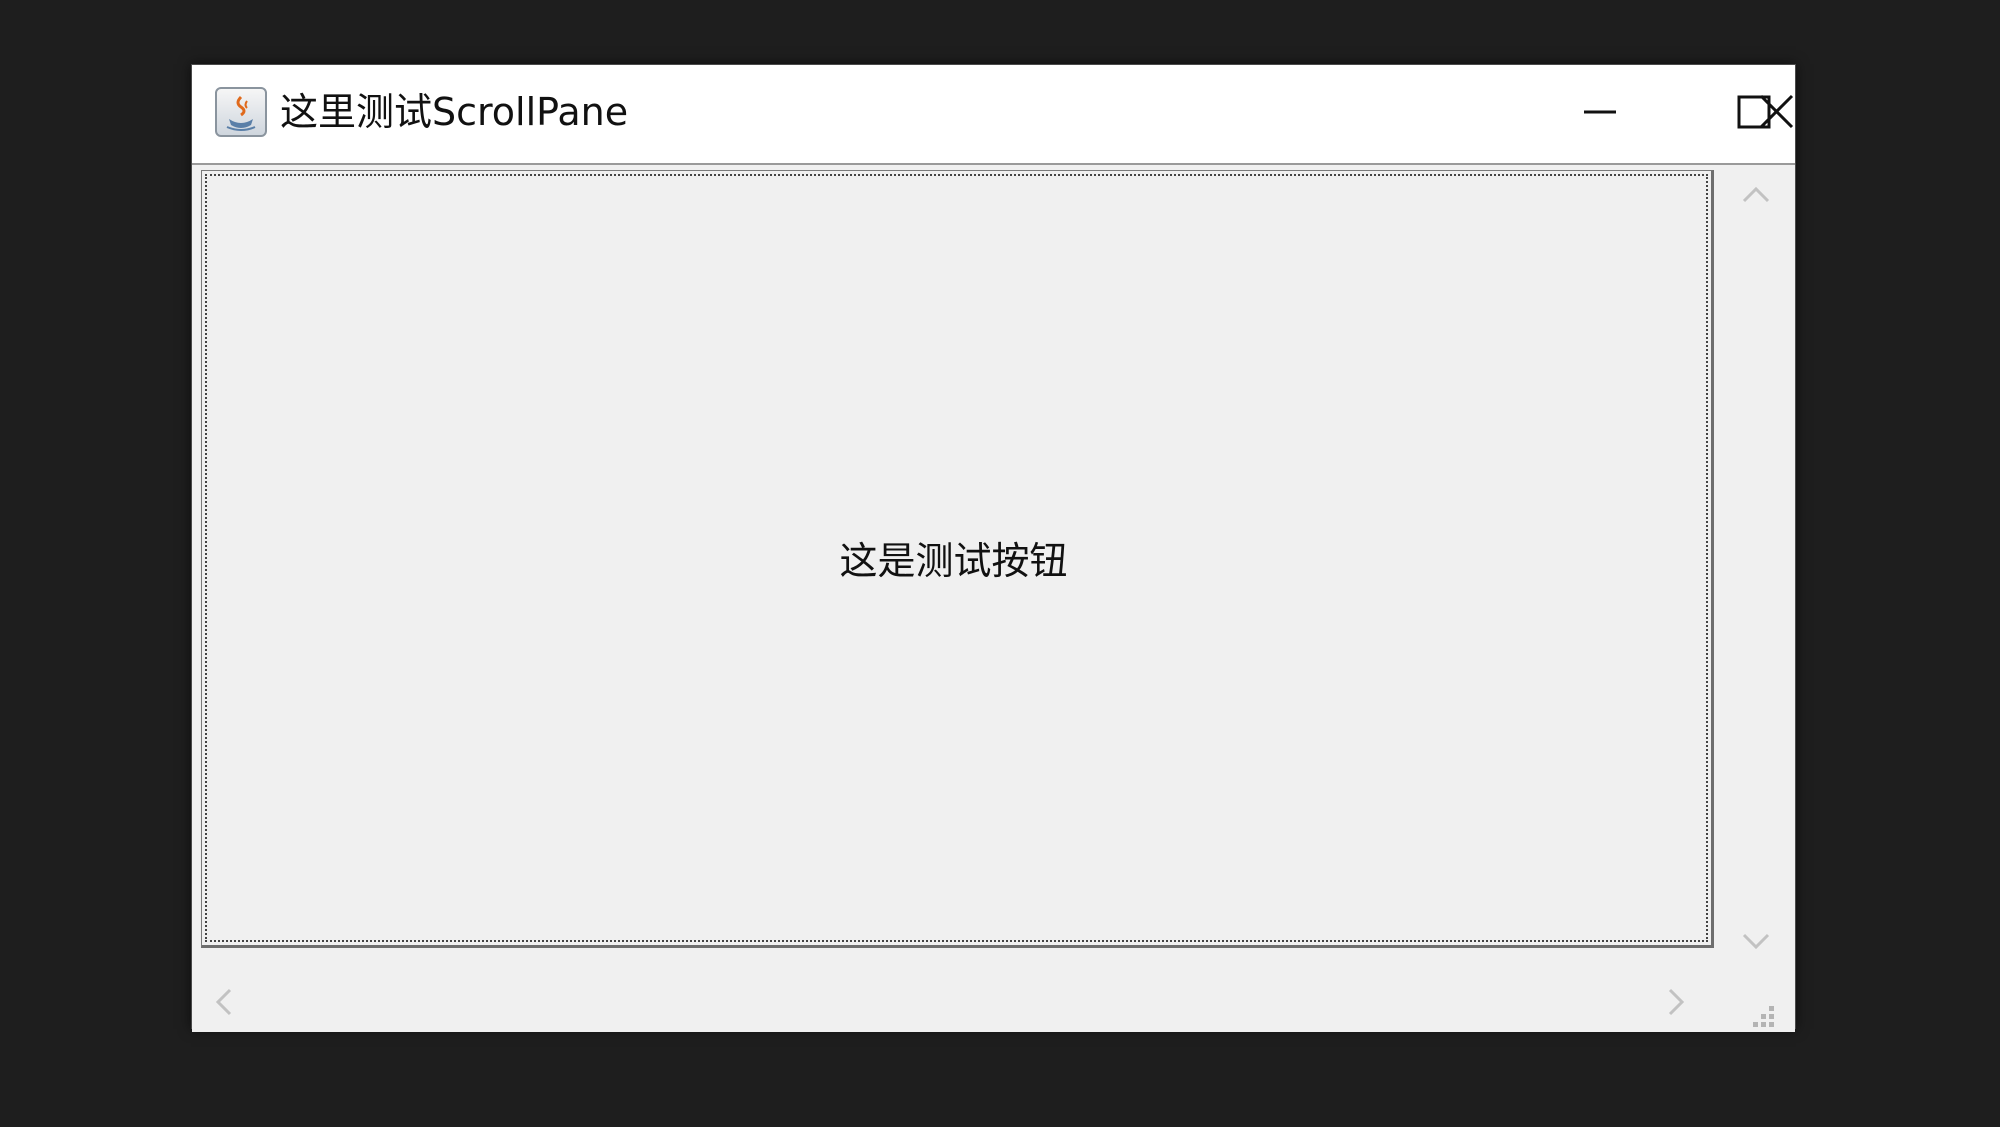  What do you see at coordinates (241, 112) in the screenshot?
I see `java-cup-icon` at bounding box center [241, 112].